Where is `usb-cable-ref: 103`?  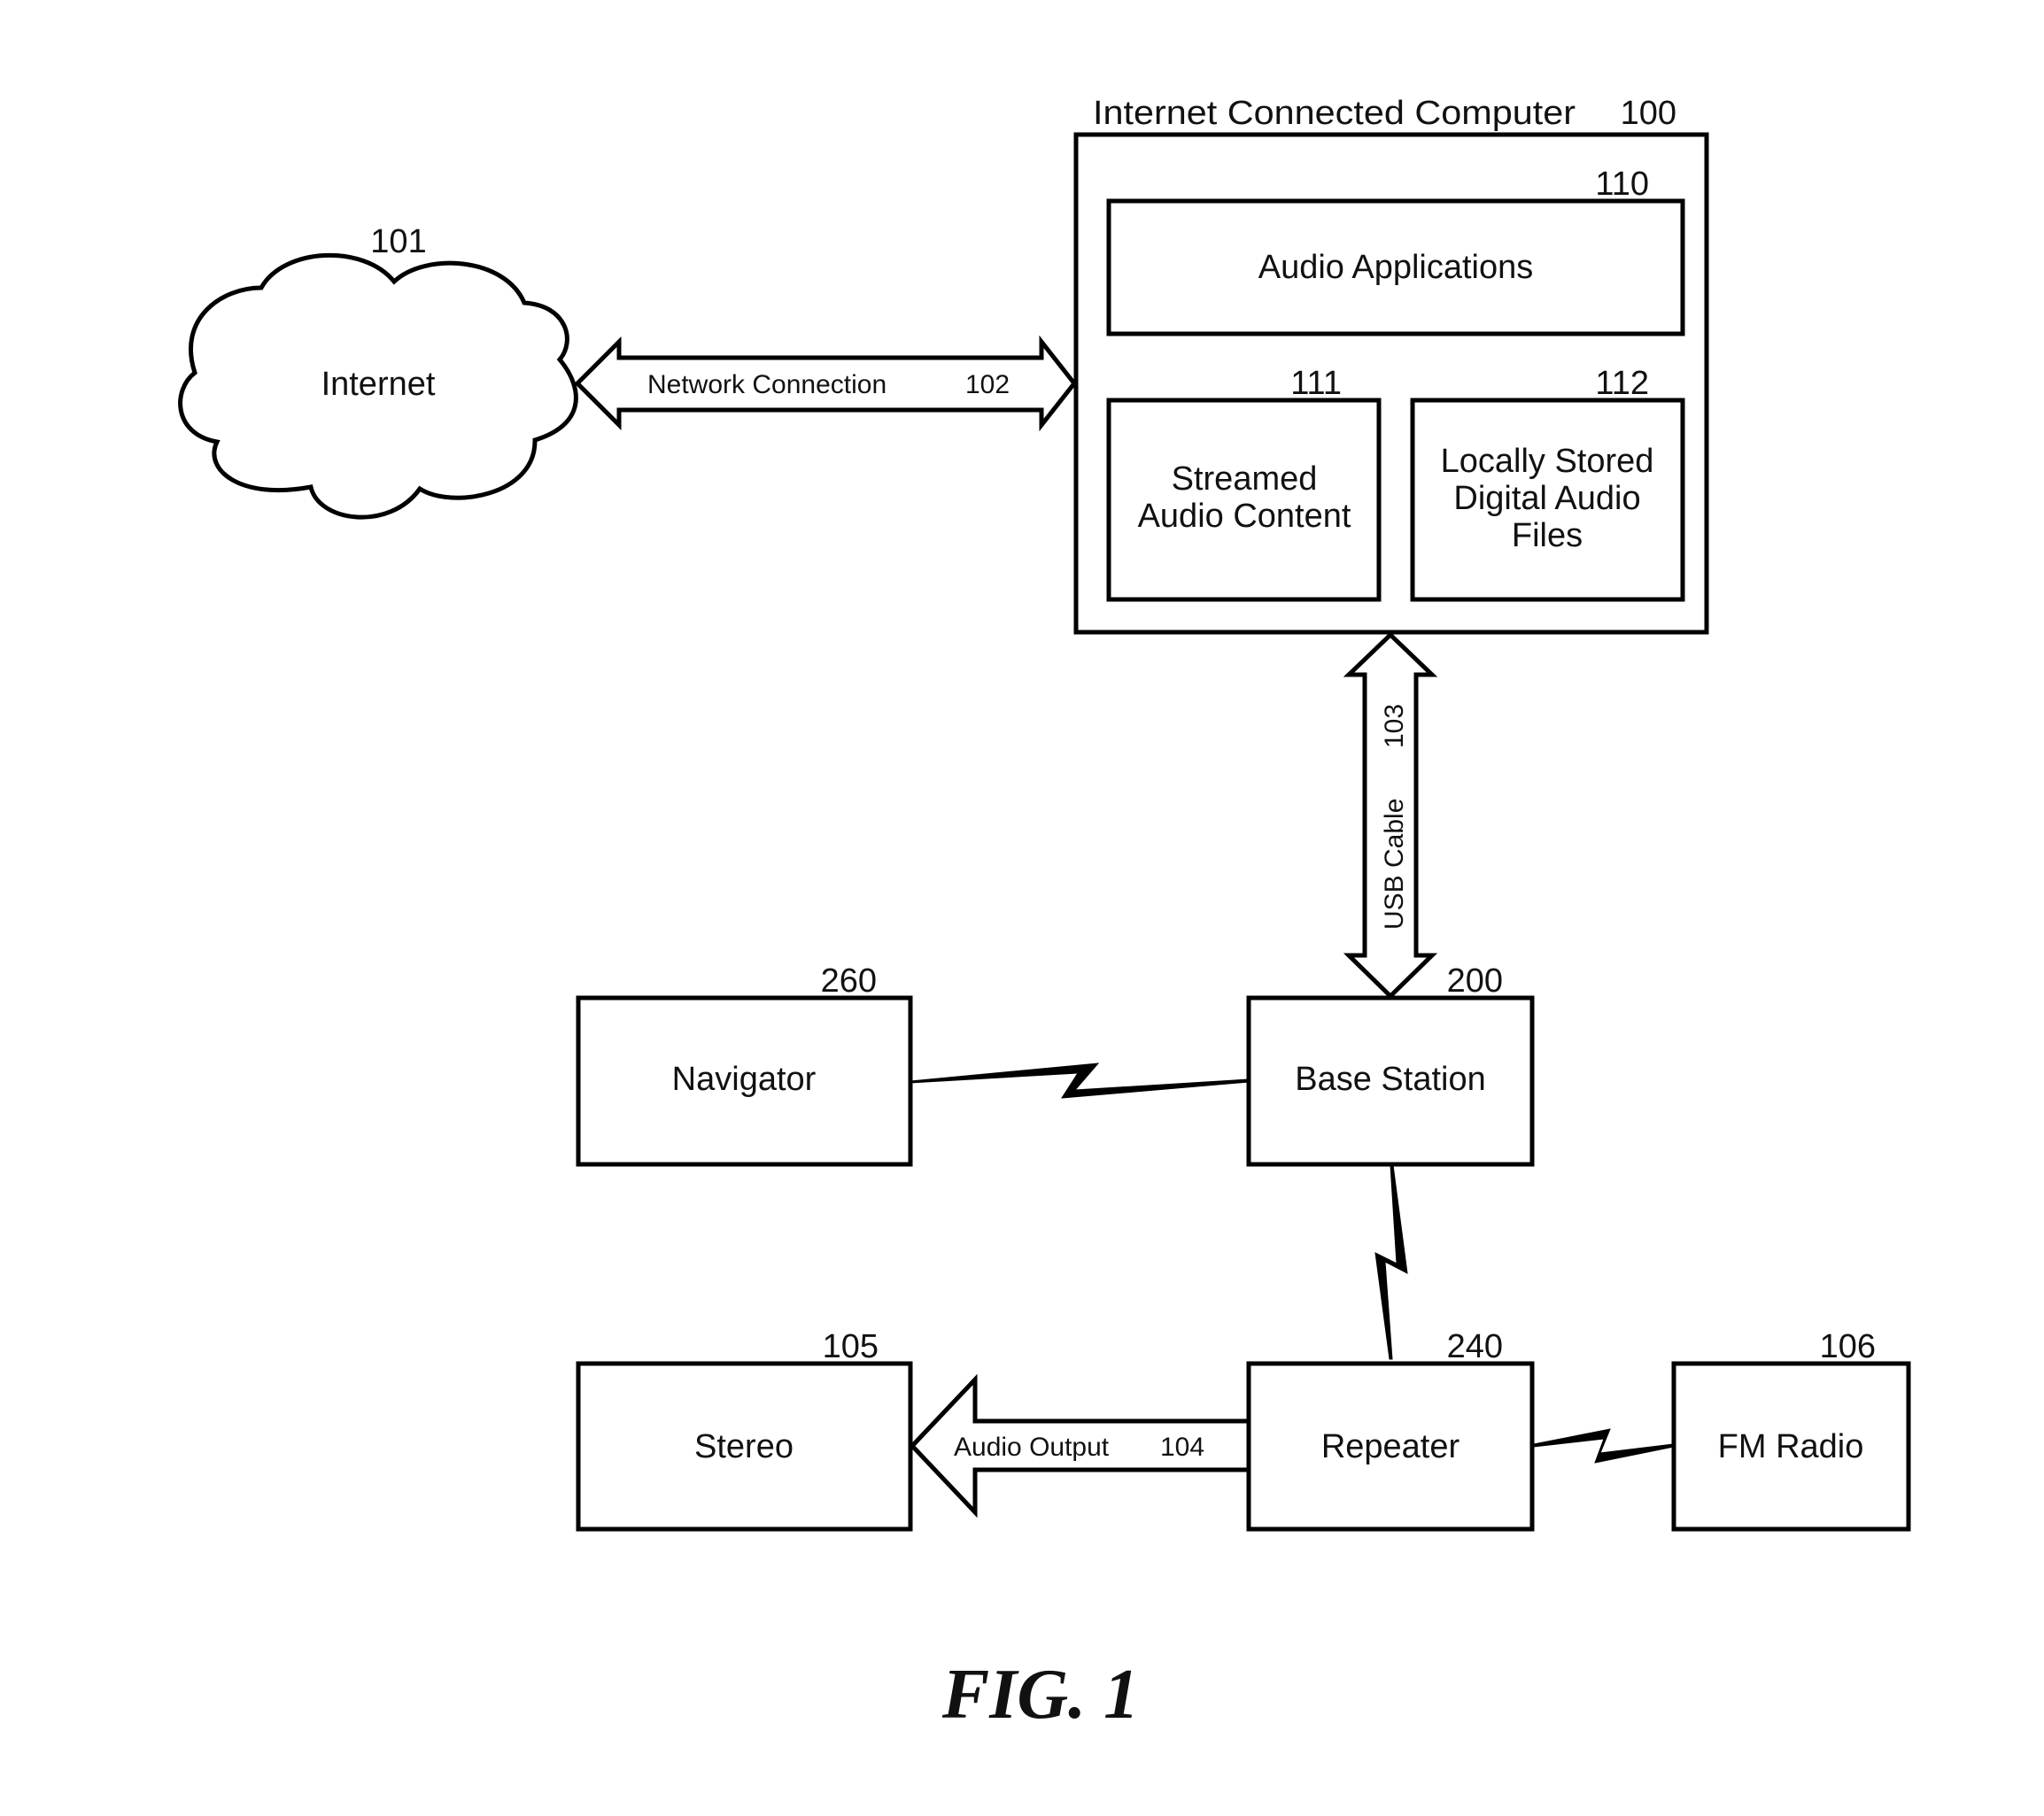 usb-cable-ref: 103 is located at coordinates (1395, 726).